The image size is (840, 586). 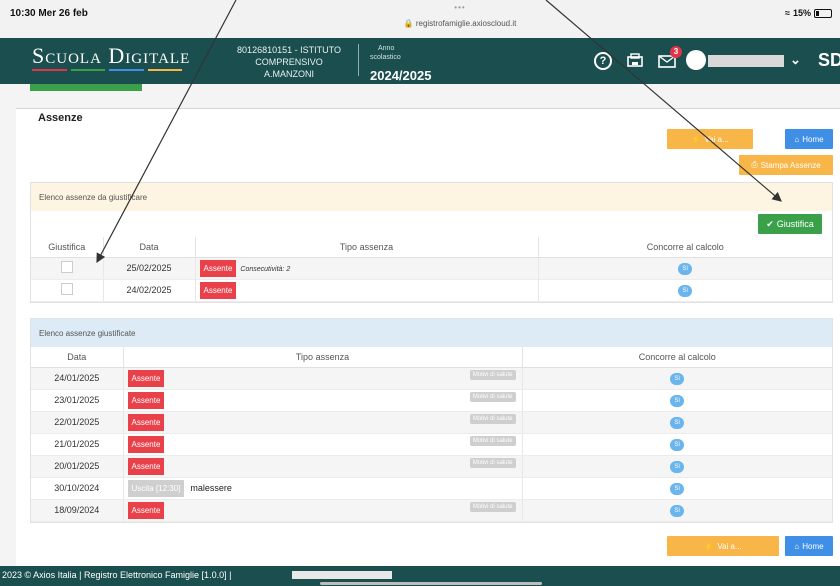 I want to click on chevron-down-icon: ⌄, so click(x=795, y=60).